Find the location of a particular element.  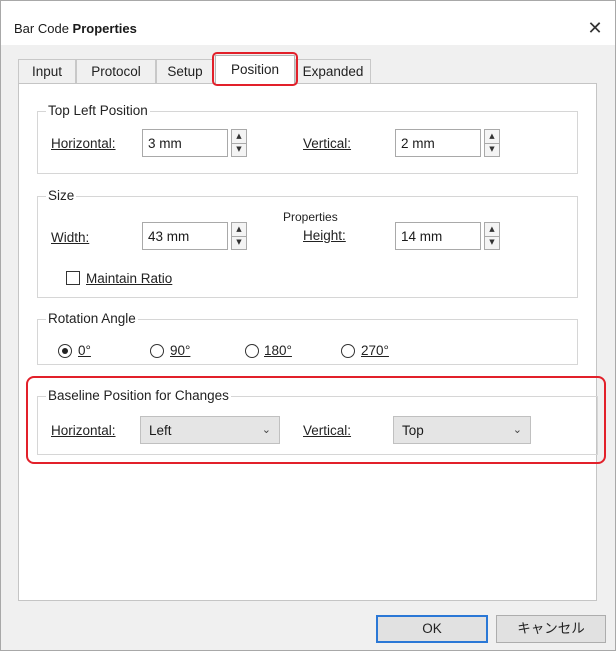

cancel-button: キャンセル is located at coordinates (551, 629).